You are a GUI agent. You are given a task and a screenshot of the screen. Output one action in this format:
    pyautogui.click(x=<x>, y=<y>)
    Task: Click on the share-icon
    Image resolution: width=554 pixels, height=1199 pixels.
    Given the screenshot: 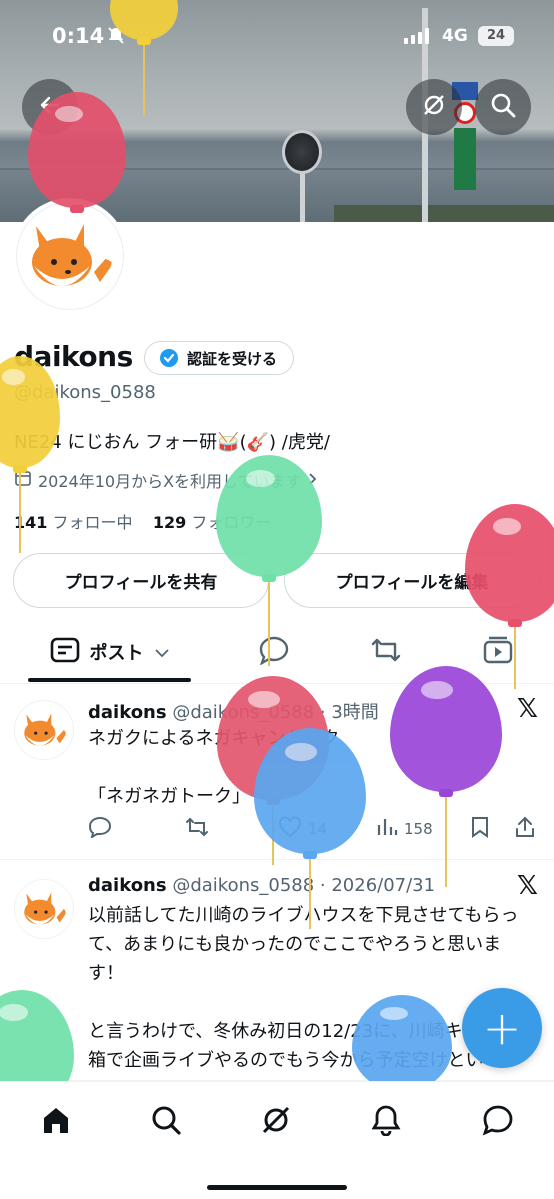 What is the action you would take?
    pyautogui.click(x=525, y=829)
    